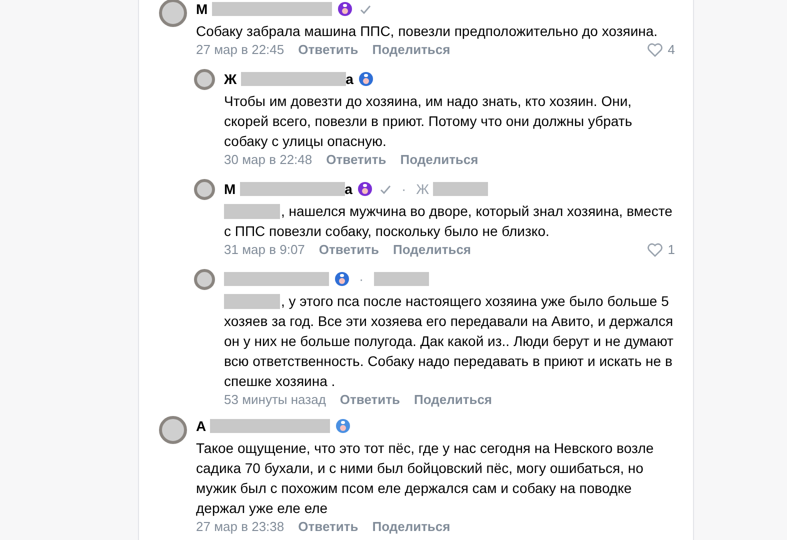 The width and height of the screenshot is (787, 540). Describe the element at coordinates (427, 31) in the screenshot. I see `comment-text: Собаку забрала машина ППС, повезли предположительно до хозяина.` at that location.